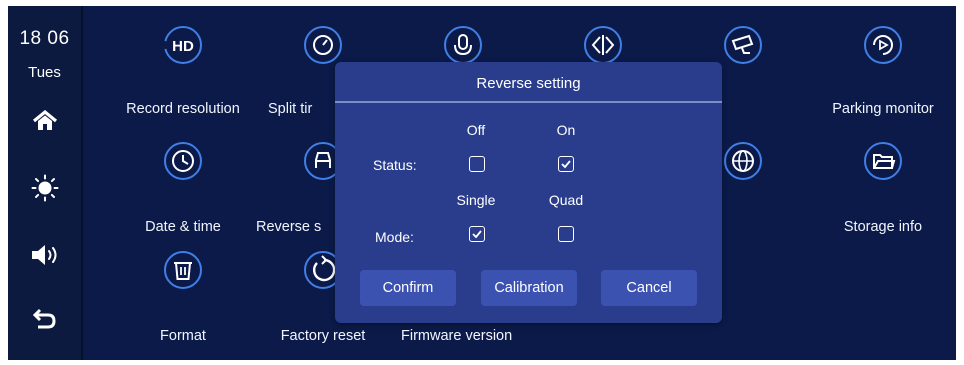 This screenshot has width=964, height=365. What do you see at coordinates (528, 102) in the screenshot?
I see `dialog-divider` at bounding box center [528, 102].